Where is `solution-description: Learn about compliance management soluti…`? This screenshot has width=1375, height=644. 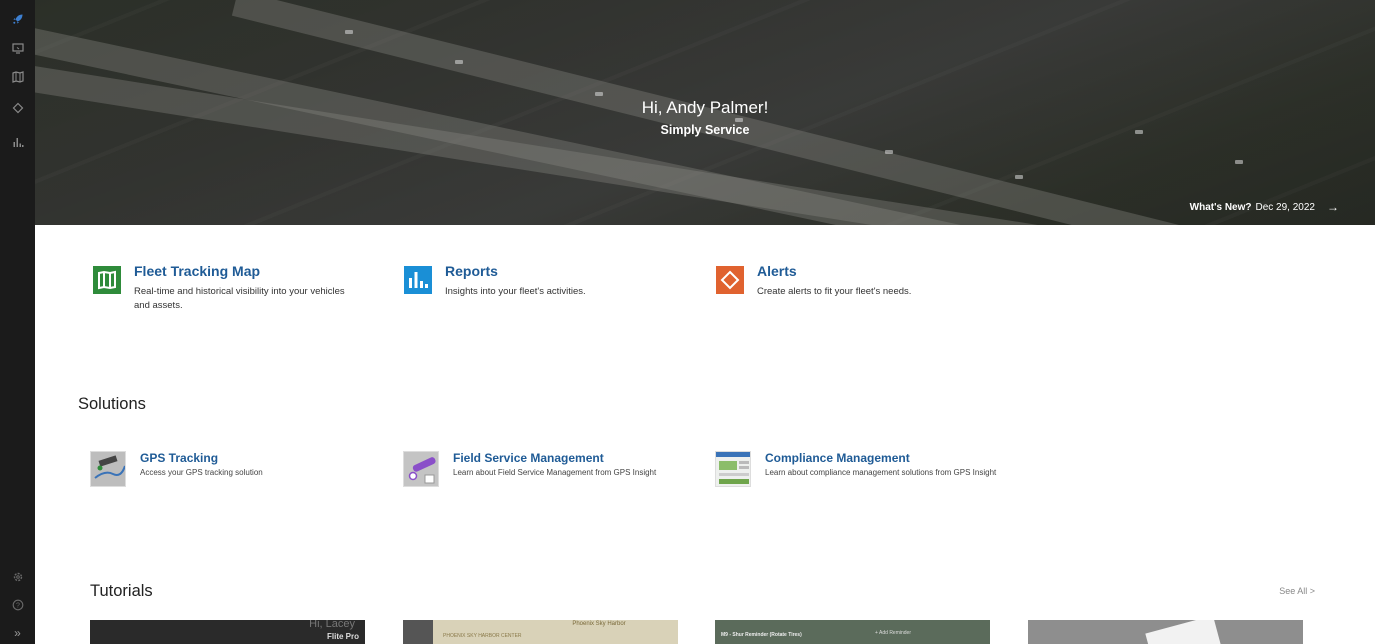
solution-description: Learn about compliance management soluti… is located at coordinates (881, 472).